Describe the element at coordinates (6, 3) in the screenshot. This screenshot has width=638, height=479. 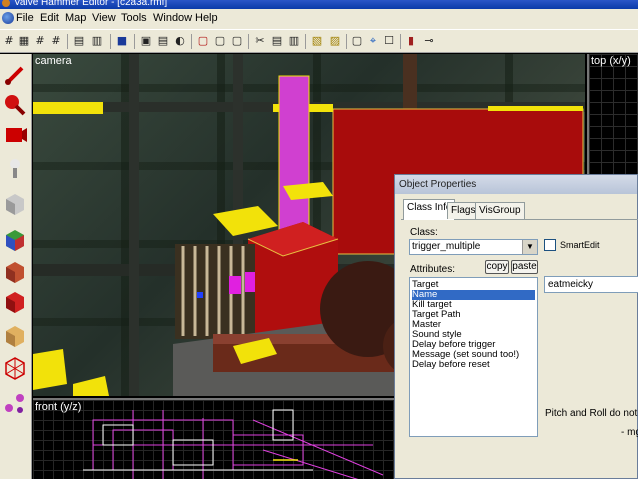
I see `hammer-logo-icon` at that location.